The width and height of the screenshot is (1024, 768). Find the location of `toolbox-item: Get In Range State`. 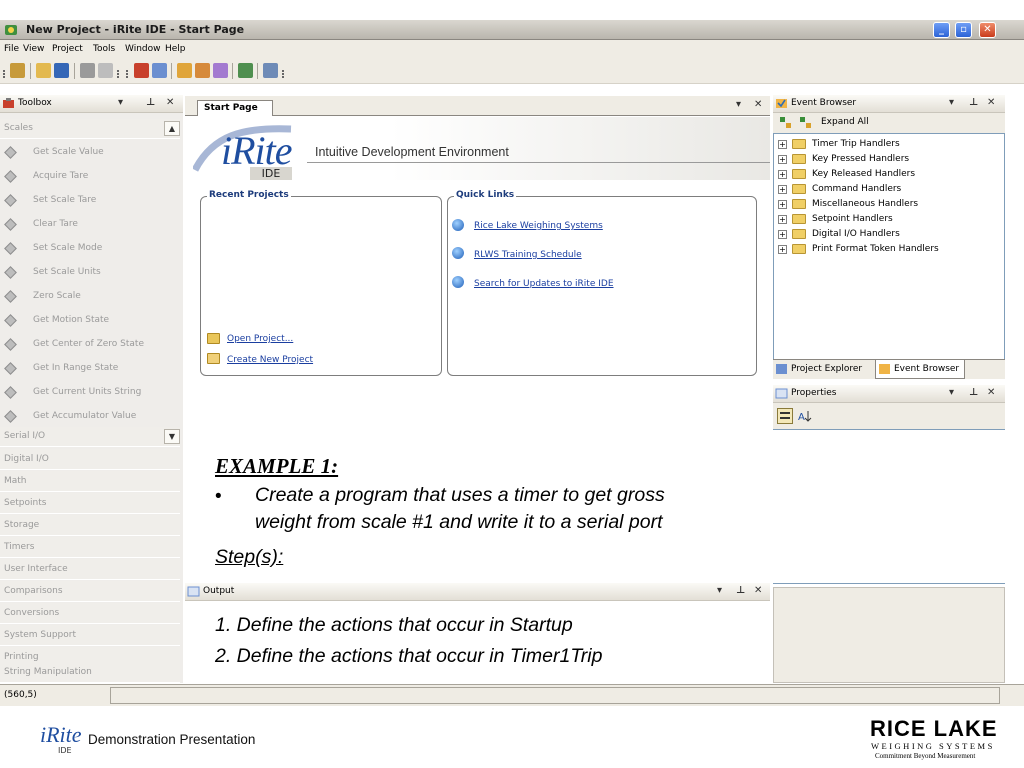

toolbox-item: Get In Range State is located at coordinates (91, 369).